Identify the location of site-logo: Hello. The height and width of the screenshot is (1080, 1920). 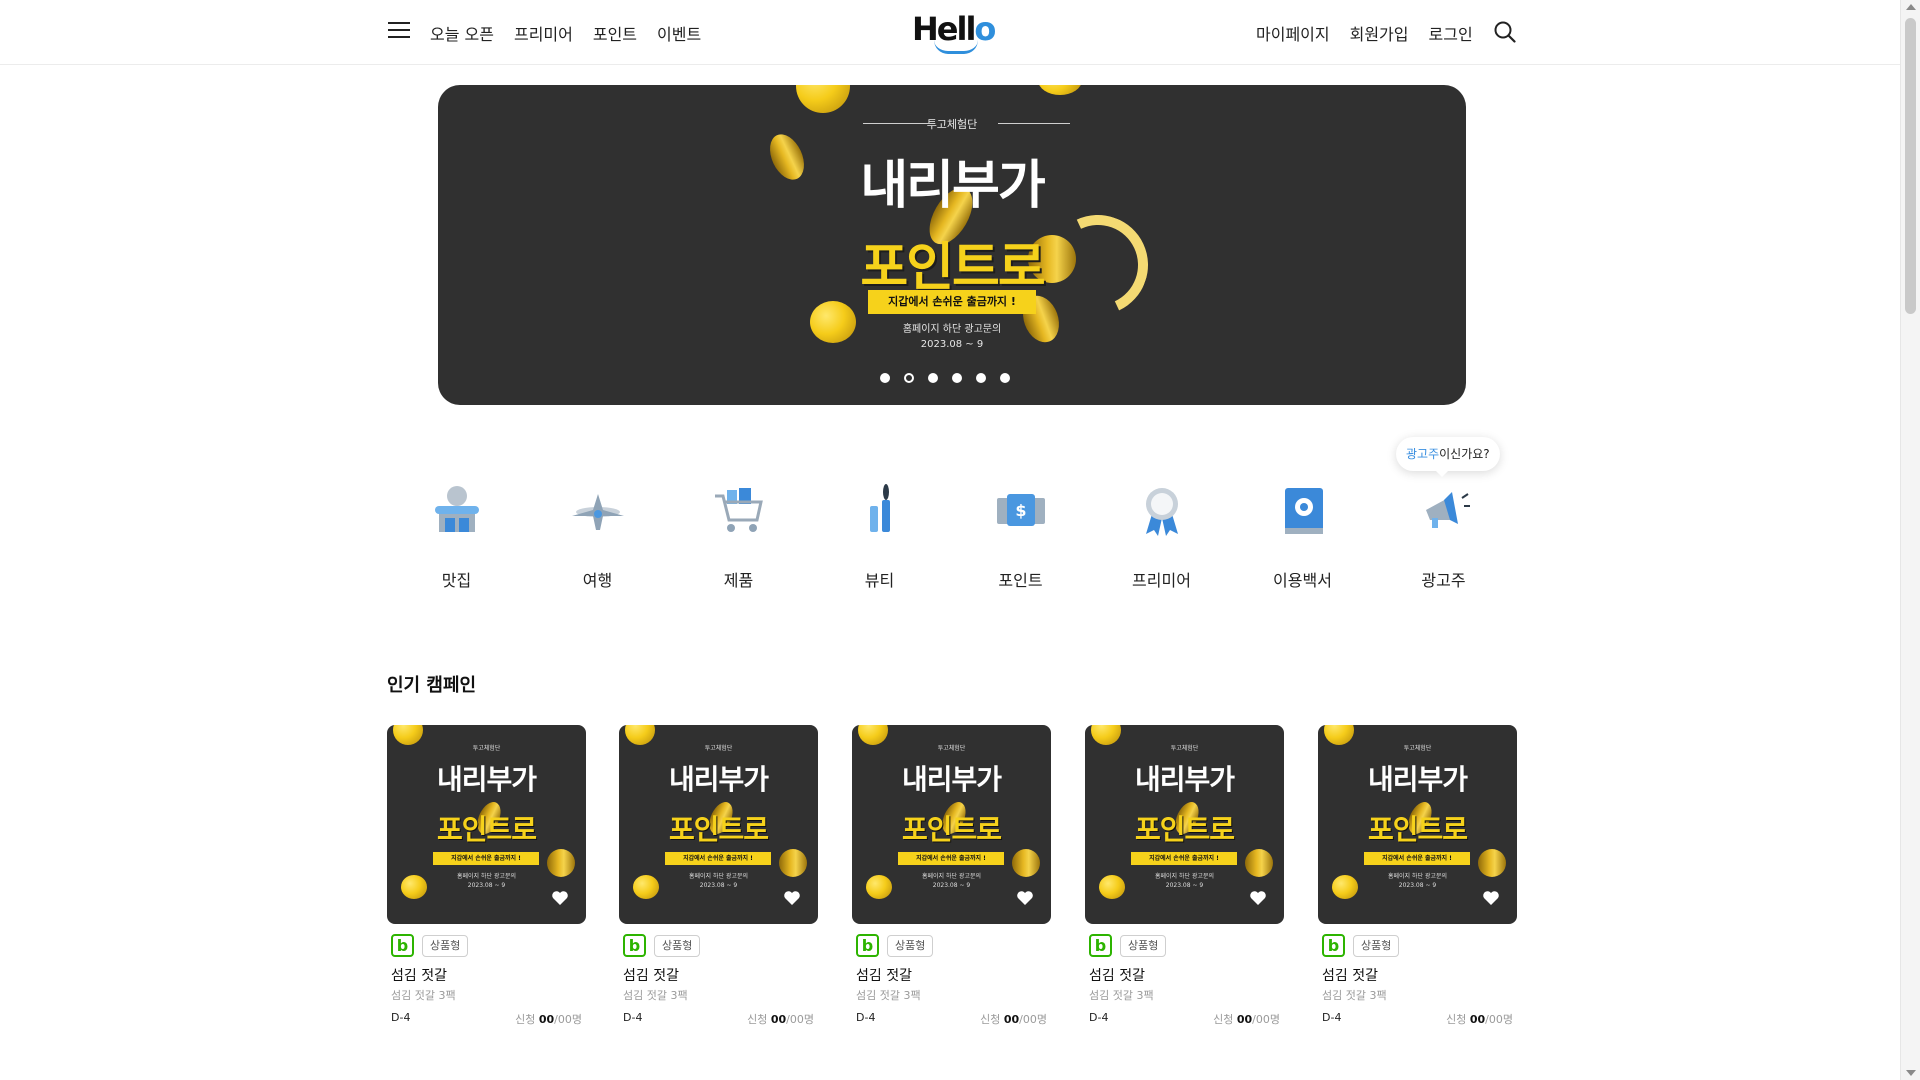
(954, 32).